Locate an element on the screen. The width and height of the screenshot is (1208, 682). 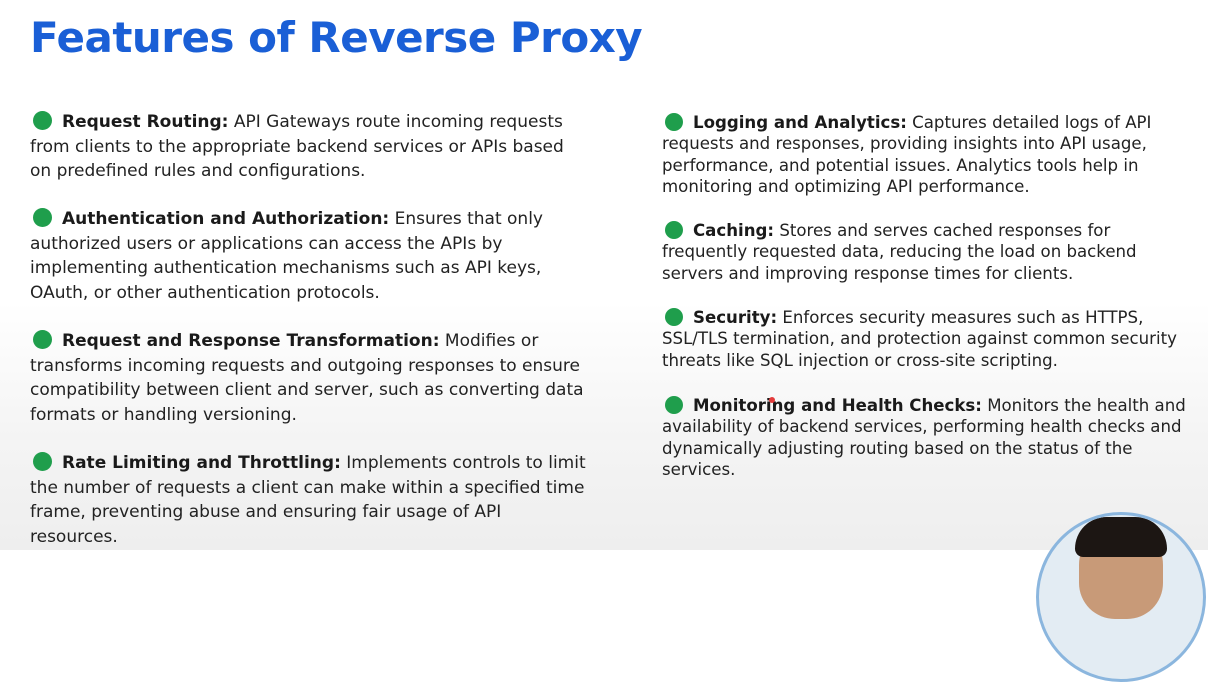
feature-title: Request Routing: is located at coordinates (145, 122).